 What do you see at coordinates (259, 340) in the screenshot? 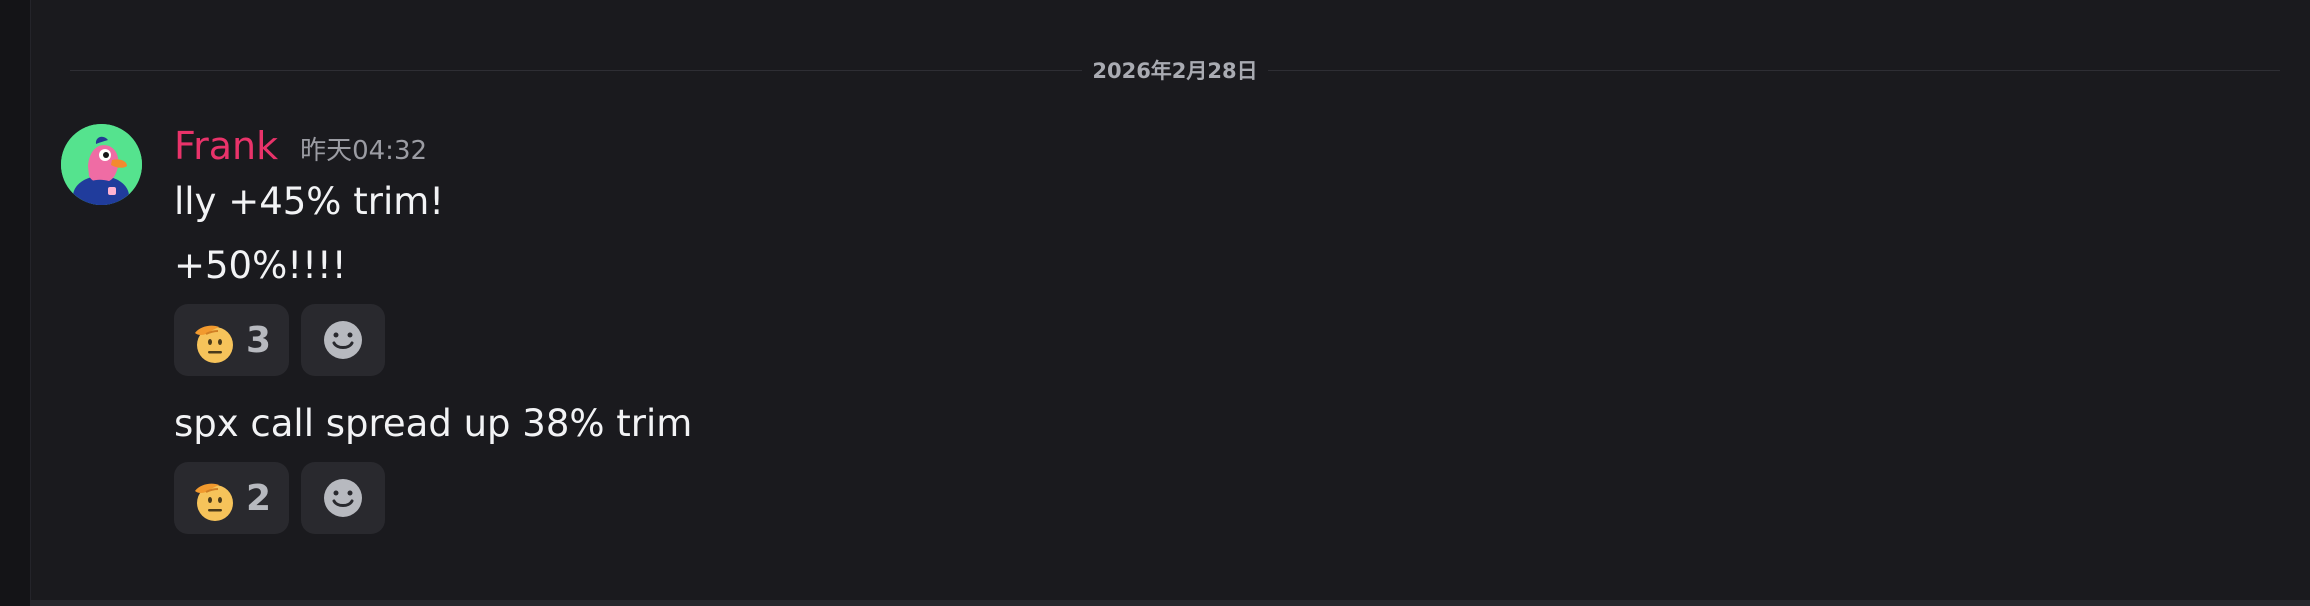
I see `reaction-count: 3` at bounding box center [259, 340].